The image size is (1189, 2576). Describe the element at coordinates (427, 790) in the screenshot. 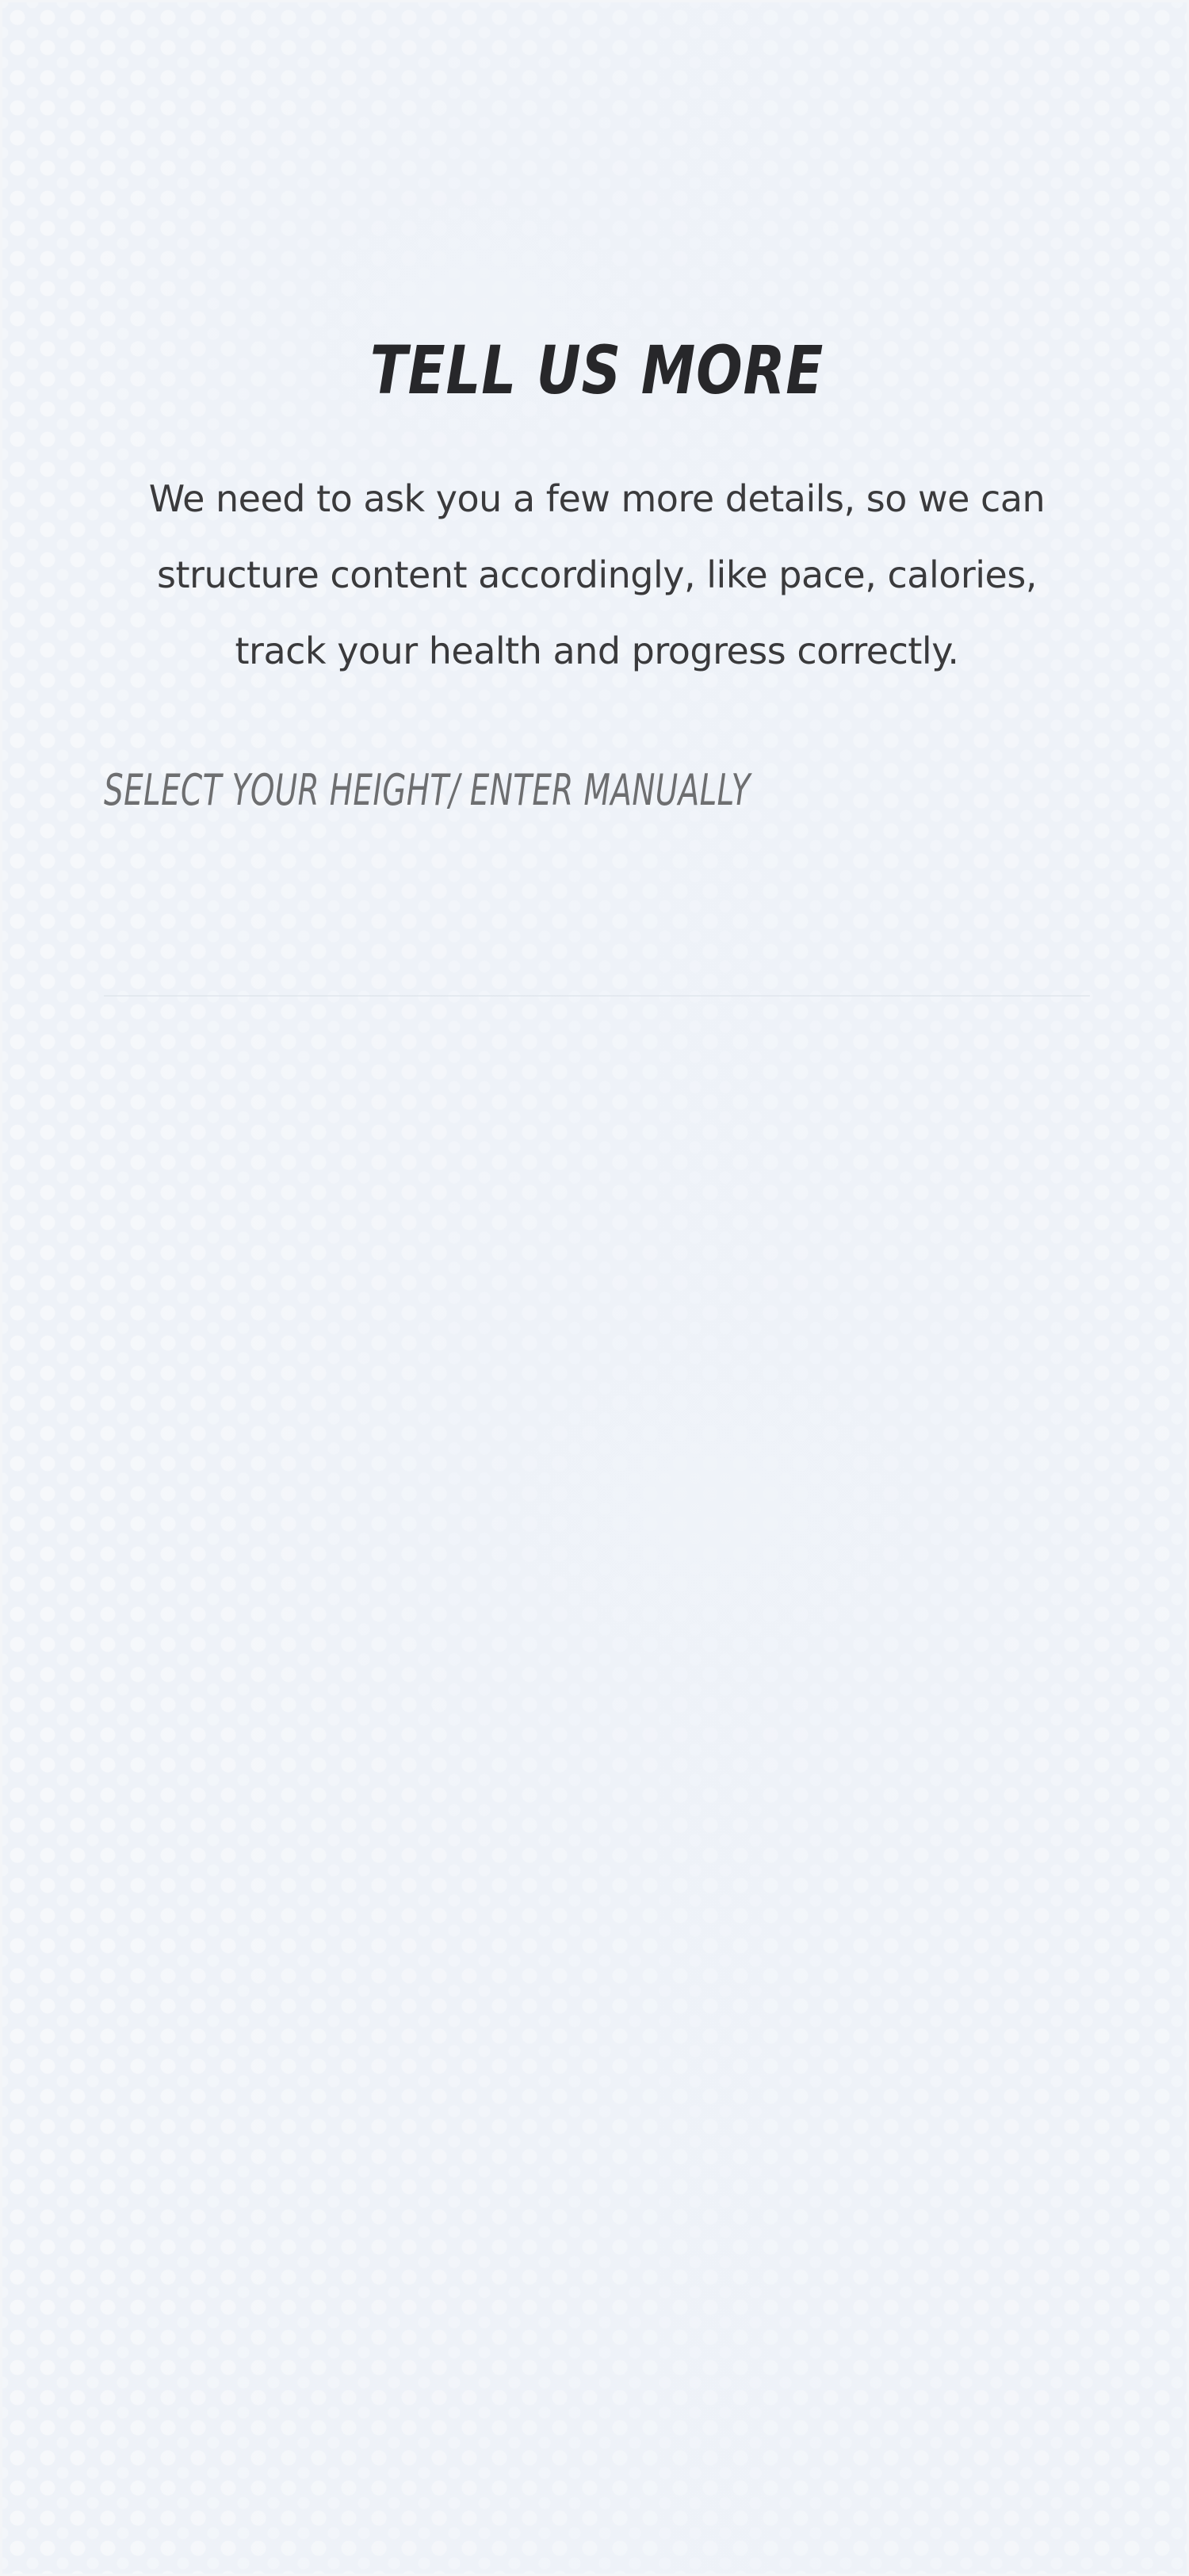

I see `height-field-label: SELECT YOUR HEIGHT/ ENTER MANUALLY` at that location.